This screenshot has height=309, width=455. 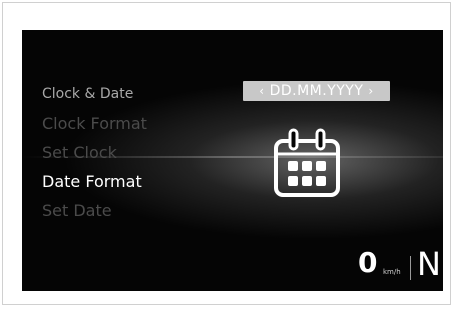 I want to click on menu-item-set-clock: Set Clock, so click(x=94, y=152).